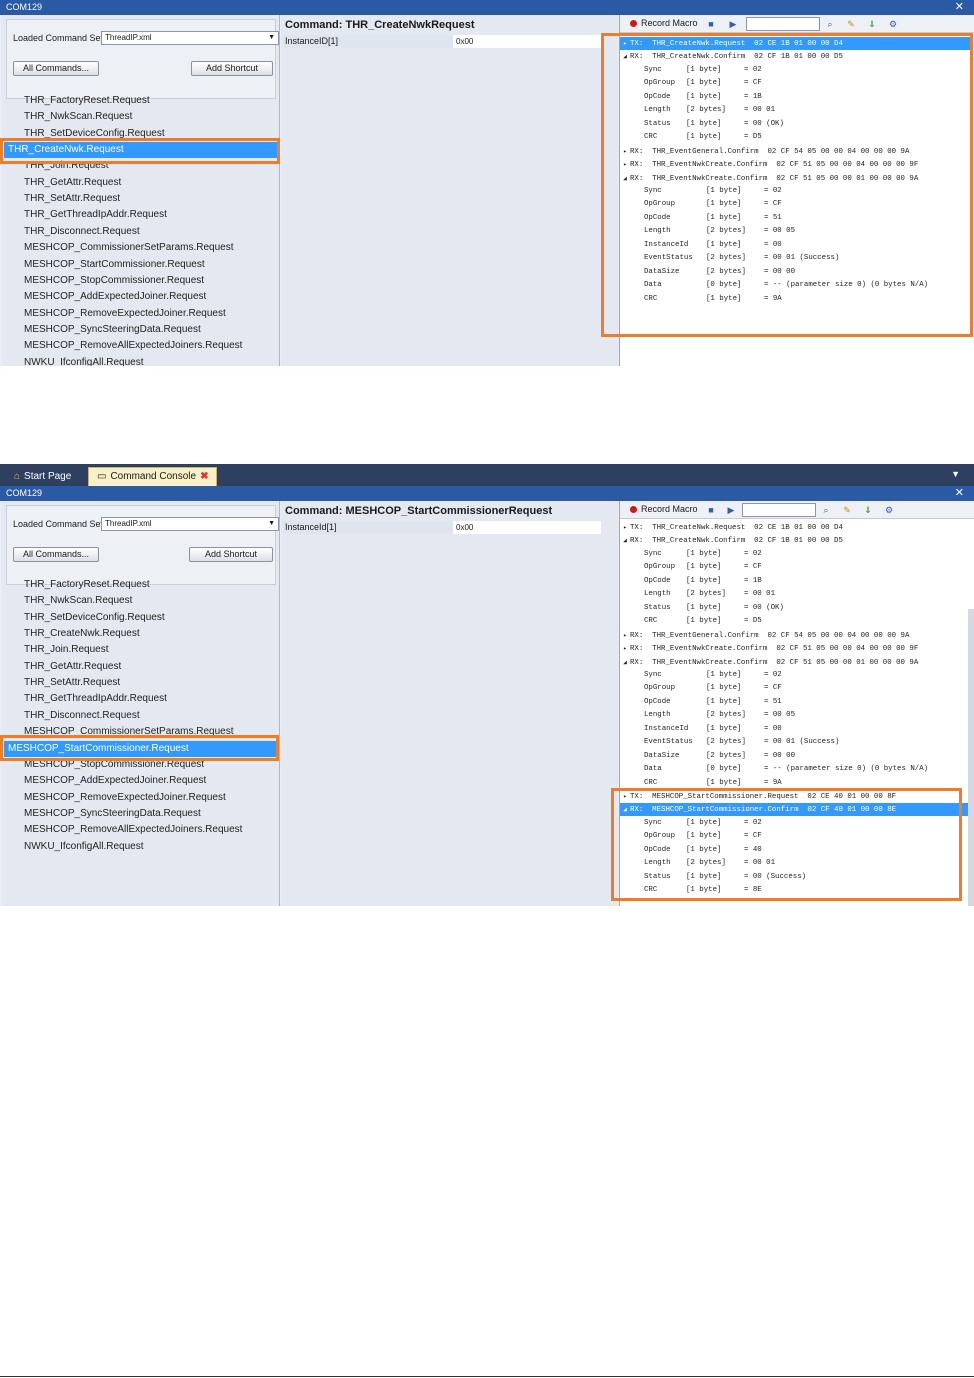  Describe the element at coordinates (662, 271) in the screenshot. I see `log-field-name: DataSize` at that location.